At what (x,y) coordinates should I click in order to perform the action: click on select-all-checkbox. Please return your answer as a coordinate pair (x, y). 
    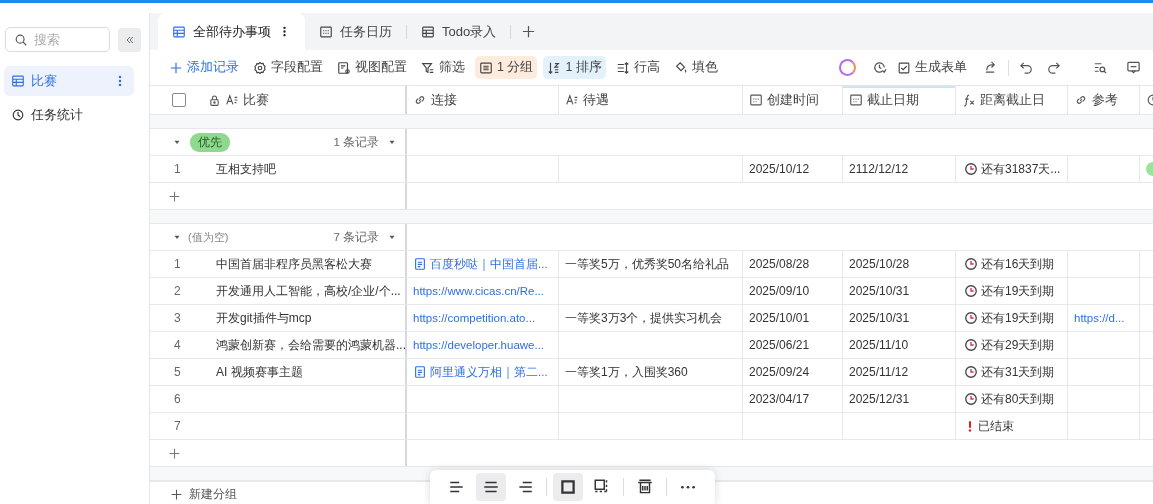
    Looking at the image, I should click on (179, 100).